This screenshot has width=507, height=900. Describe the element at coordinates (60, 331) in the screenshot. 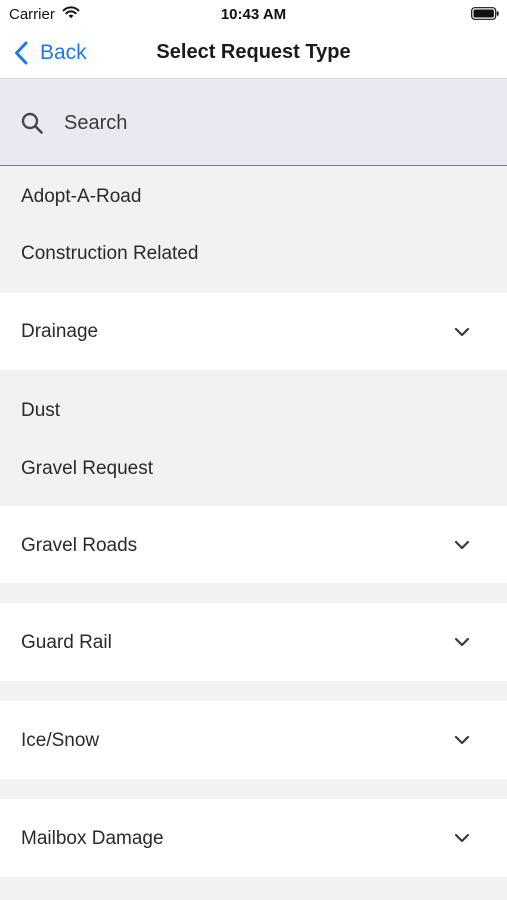

I see `list-item-label: Drainage` at that location.